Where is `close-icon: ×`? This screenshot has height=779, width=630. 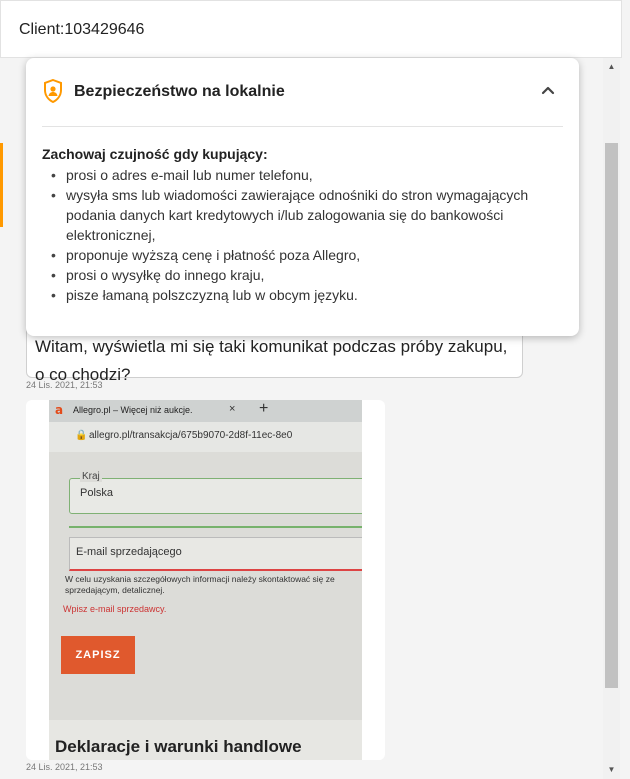 close-icon: × is located at coordinates (232, 409).